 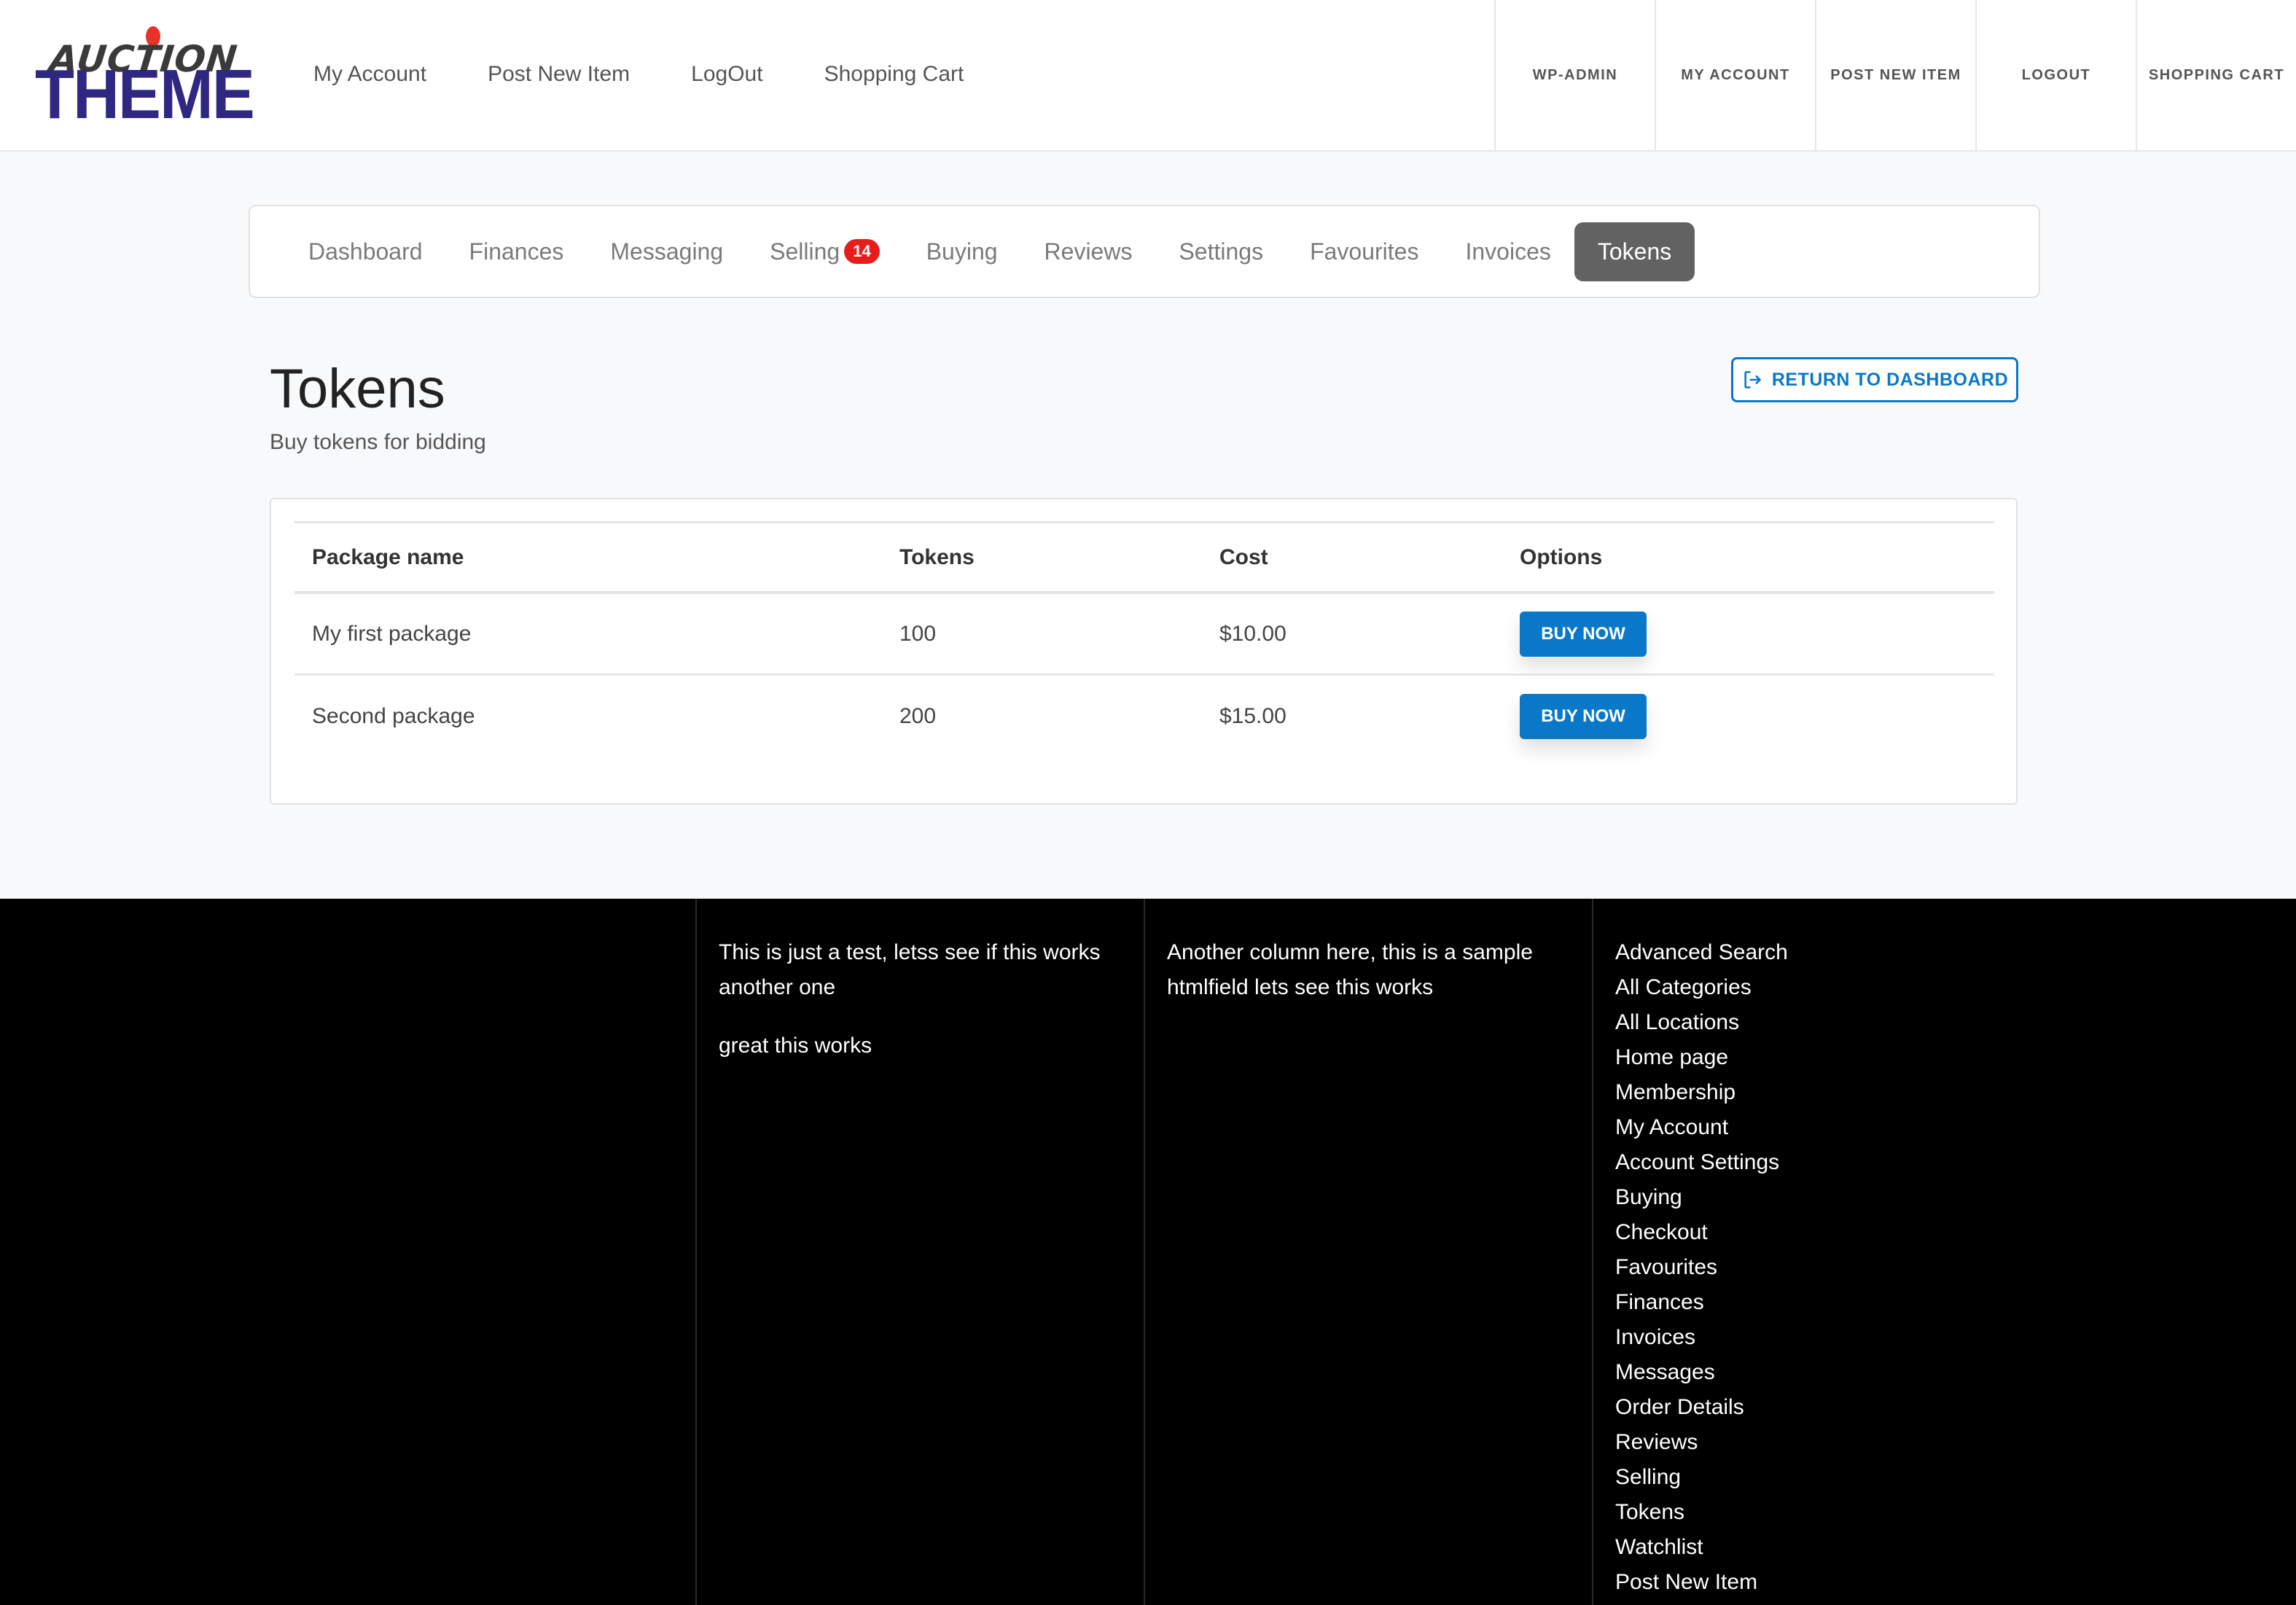 I want to click on column-header-cost: Cost, so click(x=1244, y=556).